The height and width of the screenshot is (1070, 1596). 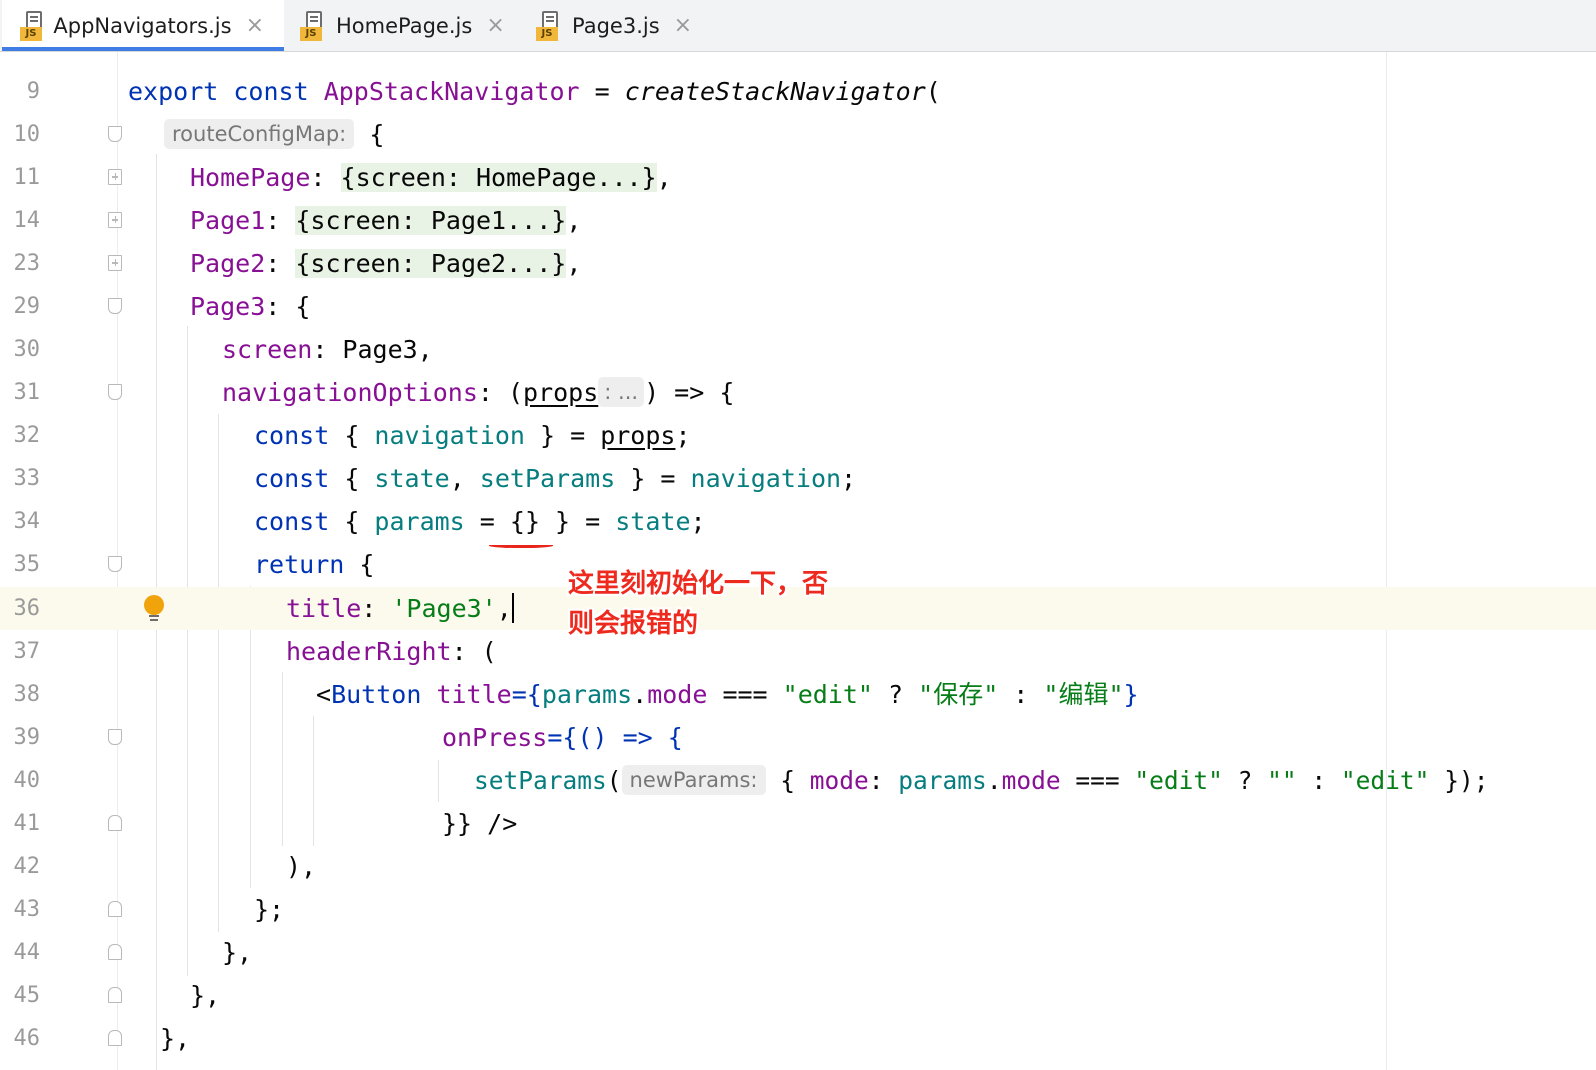 I want to click on folded-region: {screen: Page1...}, so click(x=431, y=220).